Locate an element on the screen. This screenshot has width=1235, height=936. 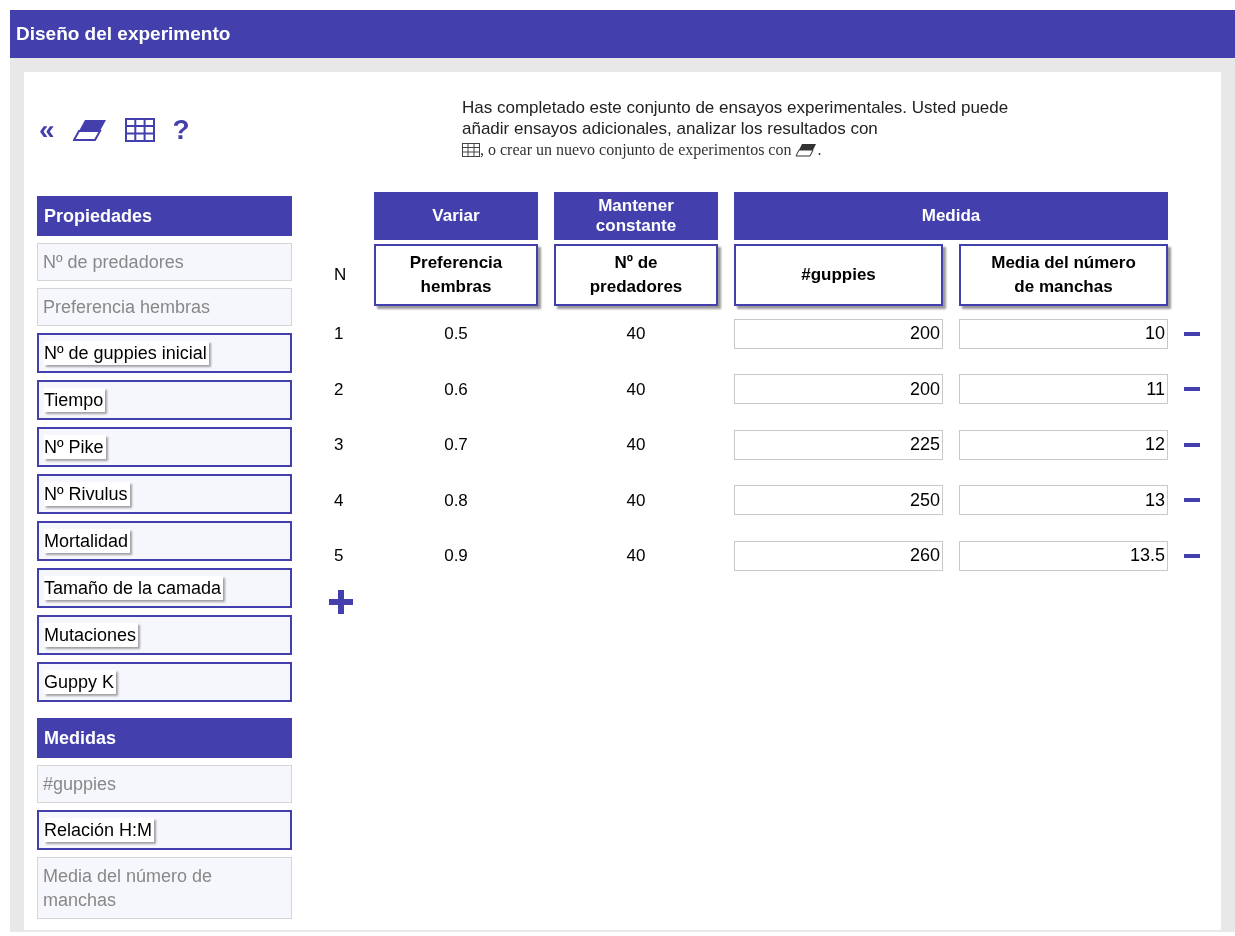
column-header: Nº de predadores is located at coordinates (636, 275).